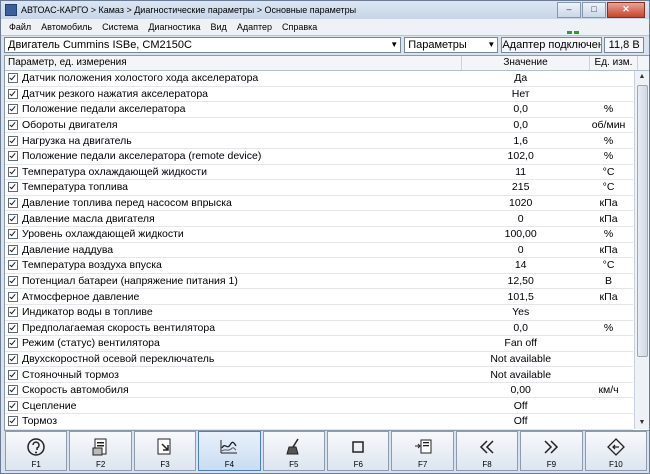 The image size is (650, 474). I want to click on vertical-scrollbar: ▲ ▼, so click(641, 250).